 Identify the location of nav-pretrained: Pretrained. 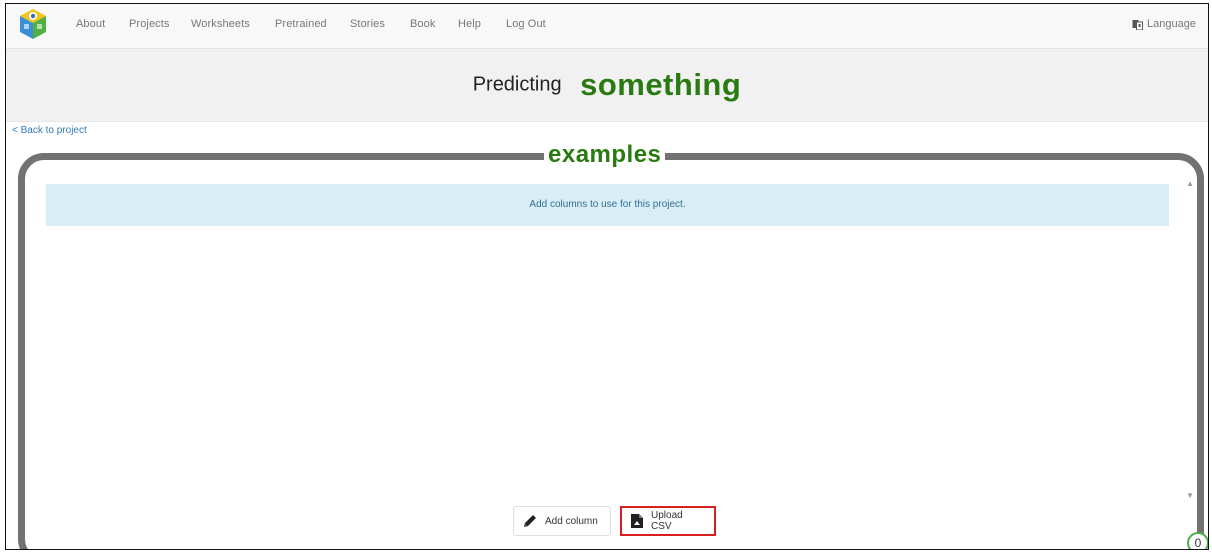
(301, 24).